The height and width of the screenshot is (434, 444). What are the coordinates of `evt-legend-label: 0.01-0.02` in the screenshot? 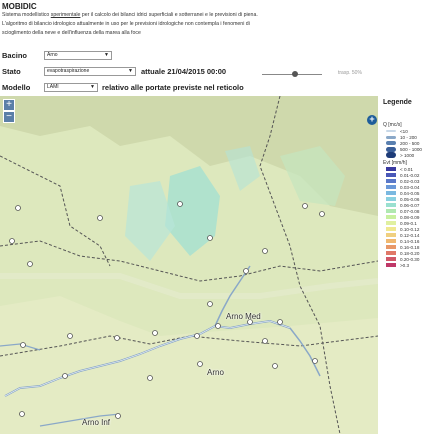 It's located at (410, 175).